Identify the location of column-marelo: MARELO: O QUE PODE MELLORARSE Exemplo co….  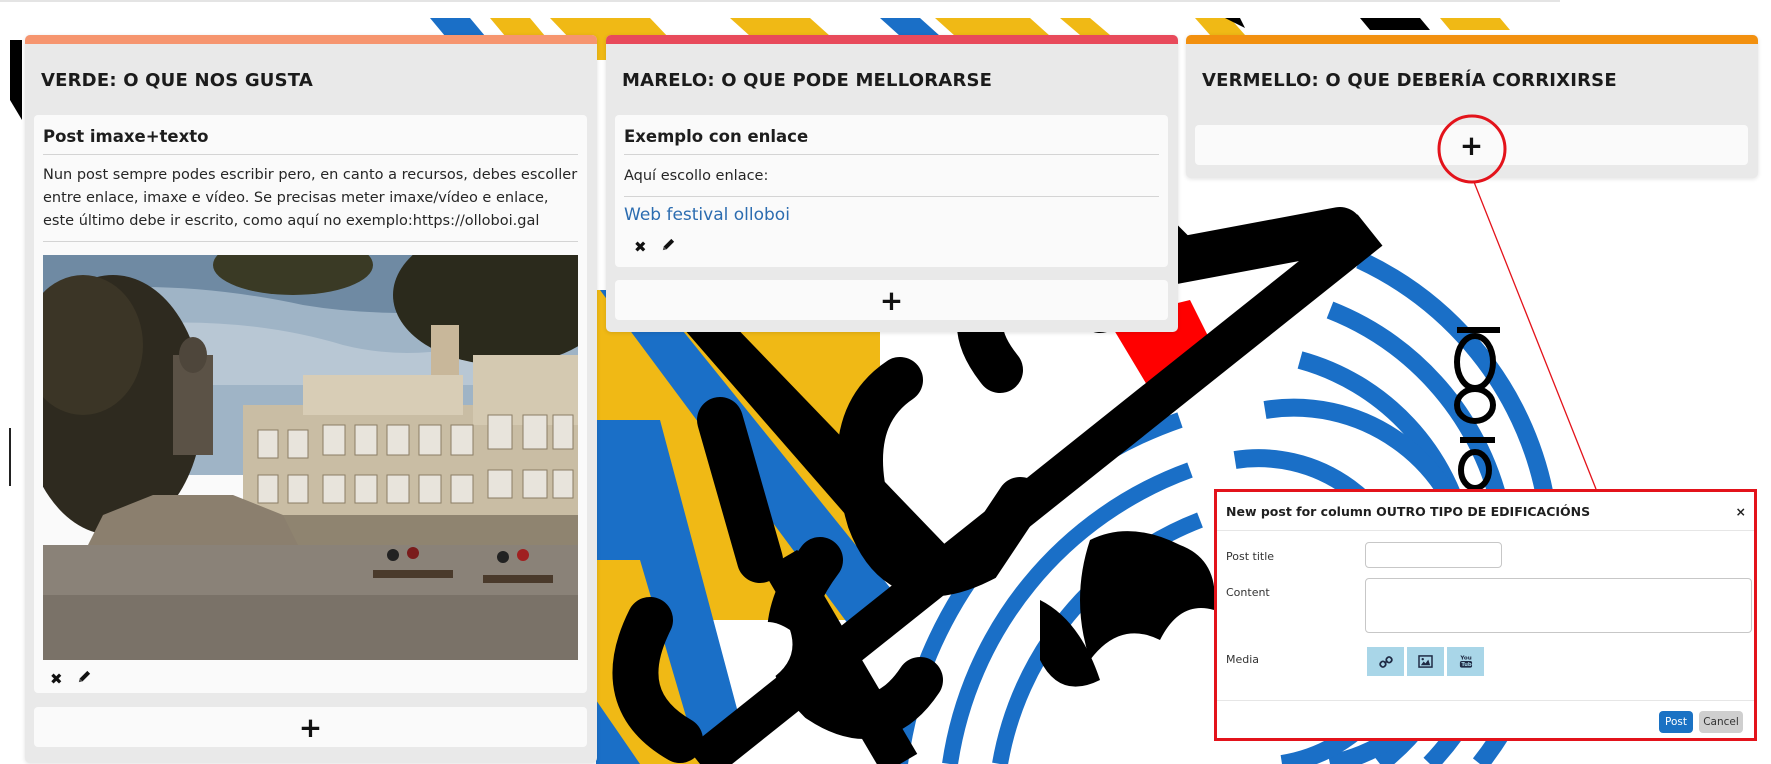
(892, 183).